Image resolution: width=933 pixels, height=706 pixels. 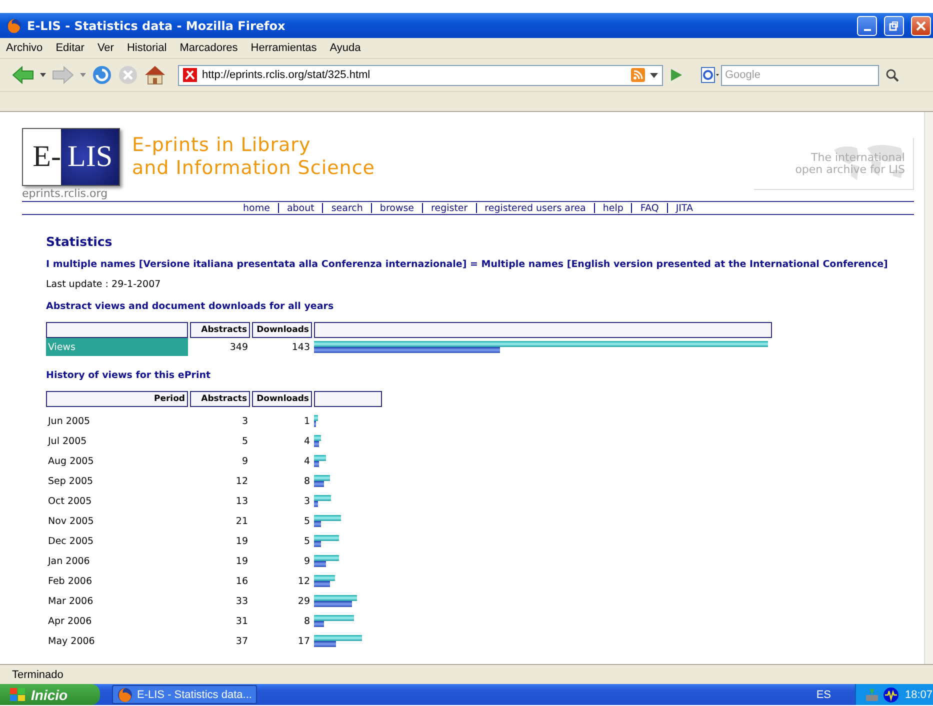 I want to click on period-cell-text: Feb 2006, so click(x=70, y=581).